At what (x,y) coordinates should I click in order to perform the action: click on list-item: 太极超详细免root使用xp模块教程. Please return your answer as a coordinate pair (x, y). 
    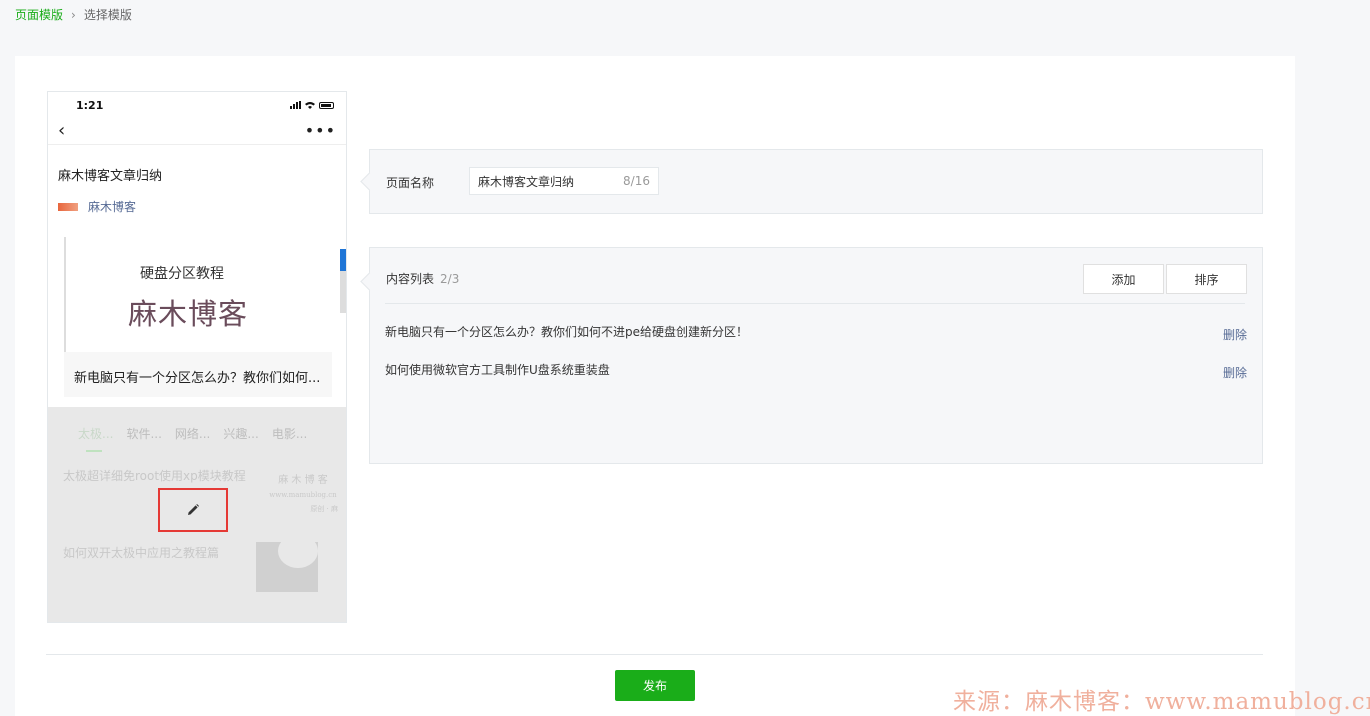
    Looking at the image, I should click on (154, 476).